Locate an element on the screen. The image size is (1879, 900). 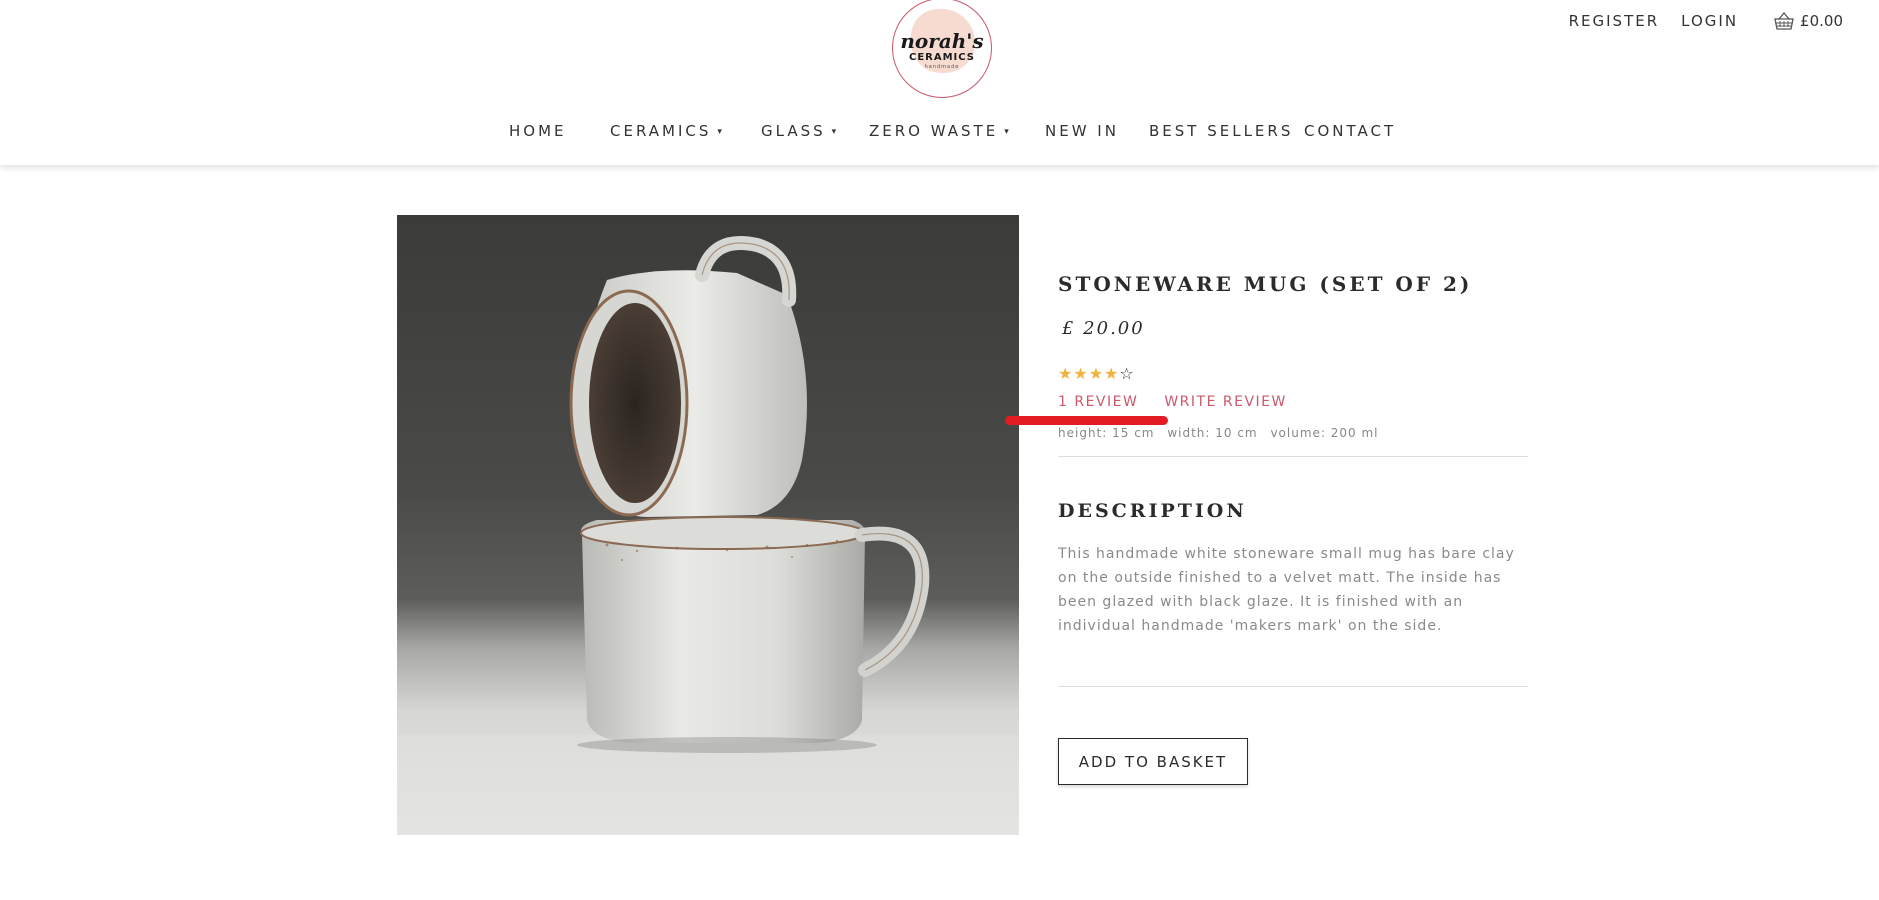
site-logo: norah's CERAMICS handmade is located at coordinates (942, 49).